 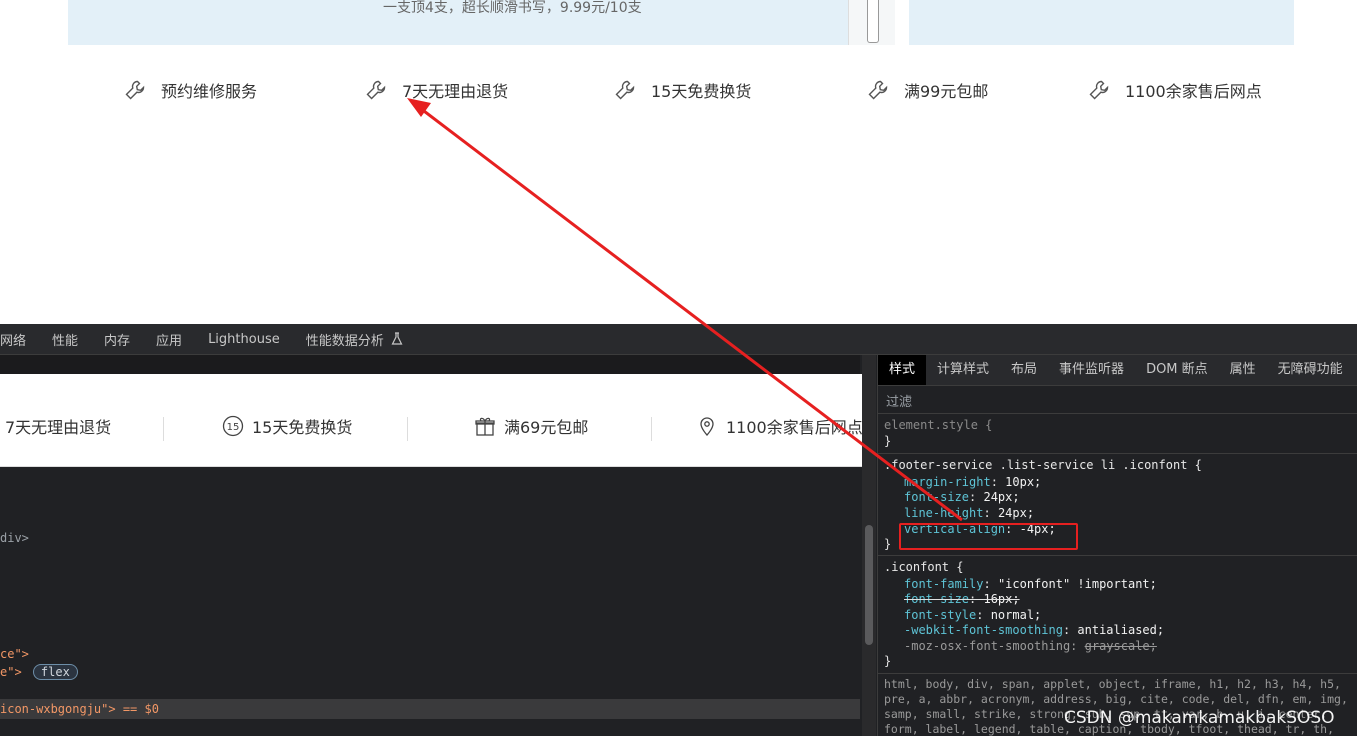 I want to click on flex-badge: flex, so click(x=55, y=672).